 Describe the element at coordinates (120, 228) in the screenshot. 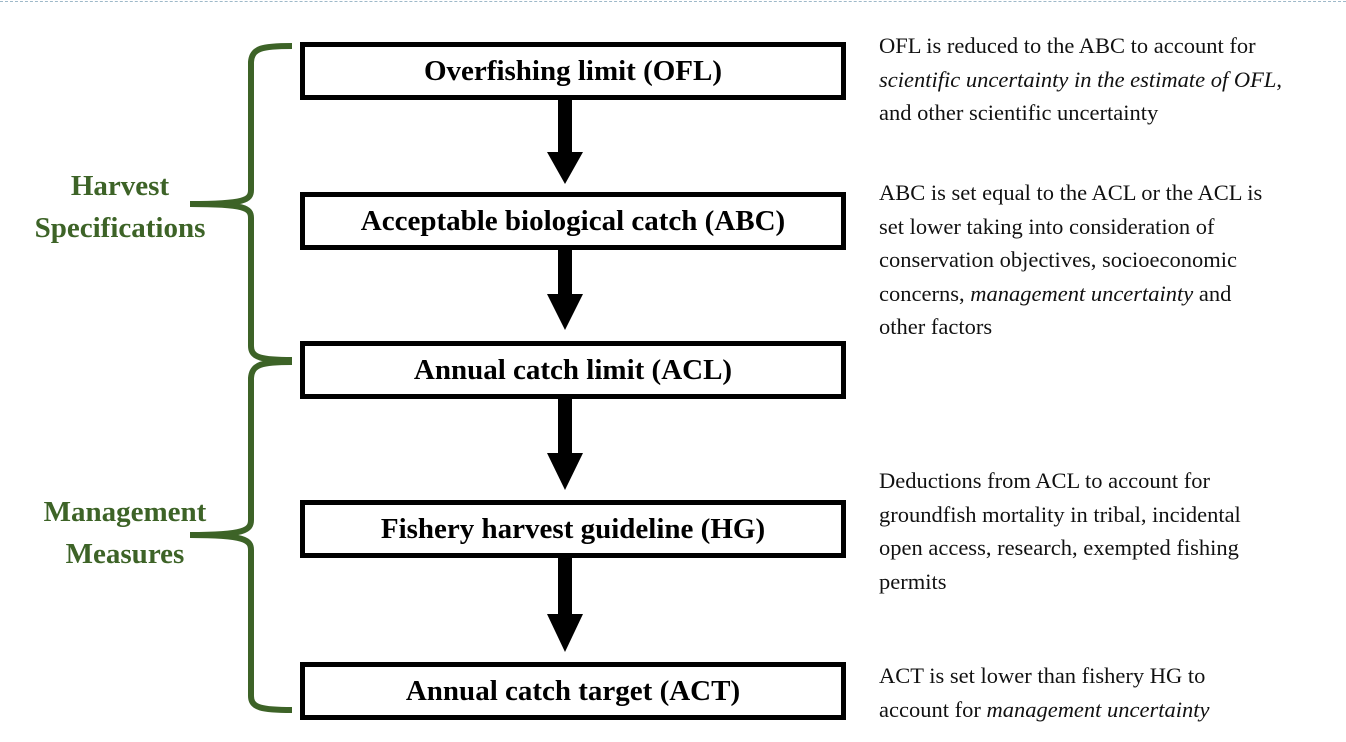

I see `group-label-line: Specifications` at that location.